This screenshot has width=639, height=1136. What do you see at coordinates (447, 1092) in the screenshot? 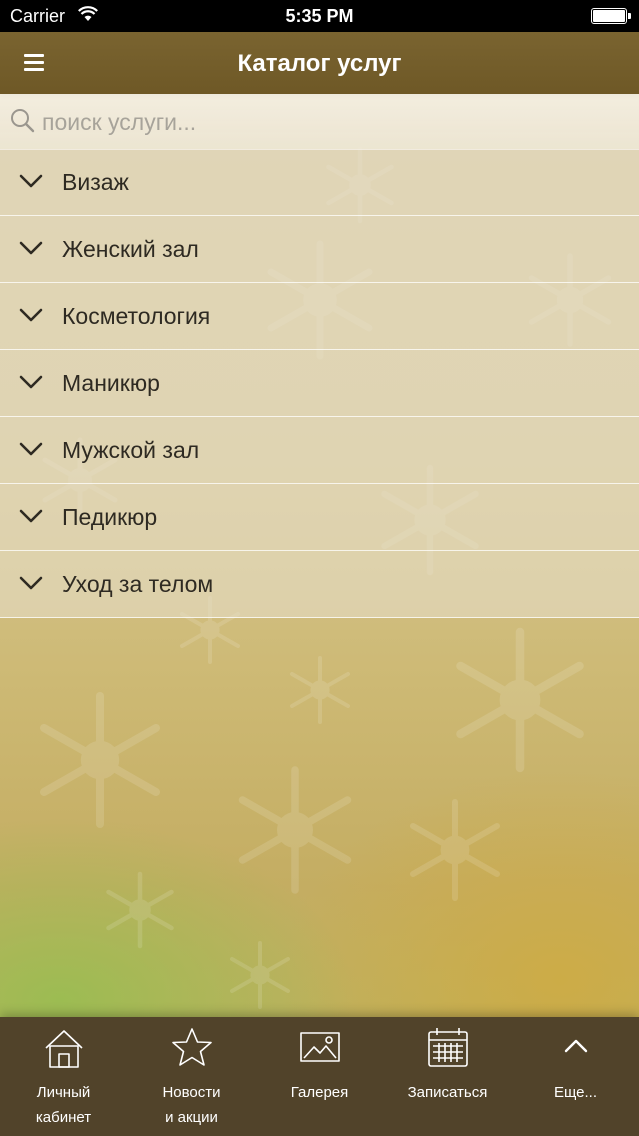
I see `tab-label: Записаться` at bounding box center [447, 1092].